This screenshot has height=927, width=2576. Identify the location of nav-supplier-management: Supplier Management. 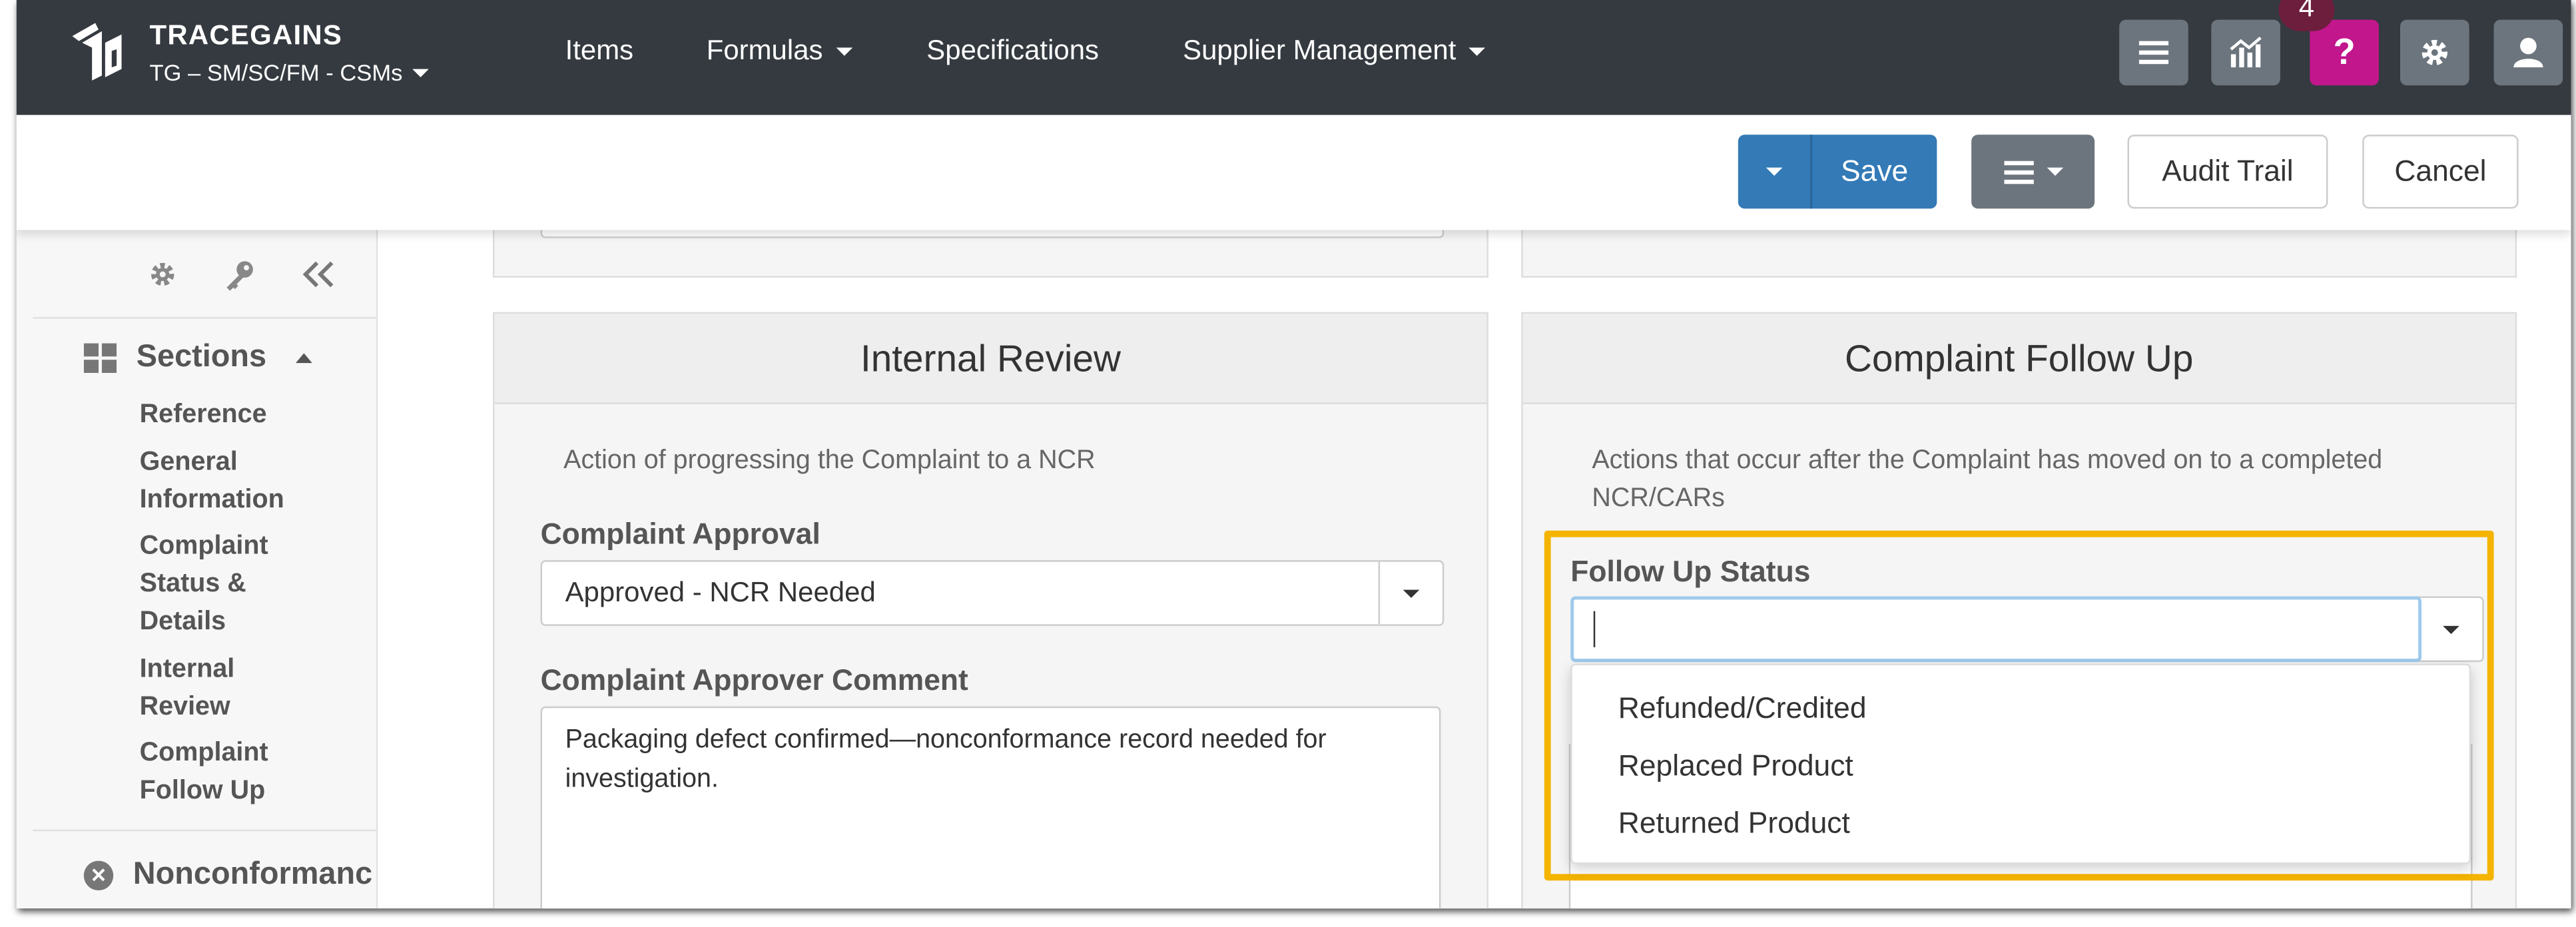
(1334, 51).